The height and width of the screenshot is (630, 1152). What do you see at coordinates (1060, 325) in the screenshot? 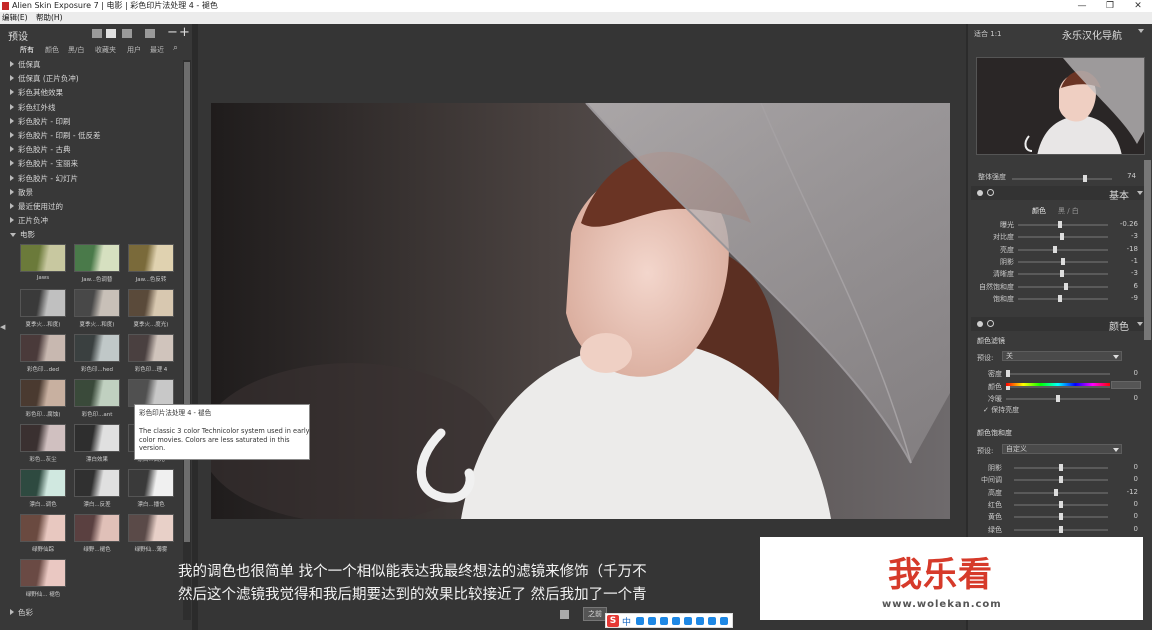
I see `color-section-header: 颜色` at bounding box center [1060, 325].